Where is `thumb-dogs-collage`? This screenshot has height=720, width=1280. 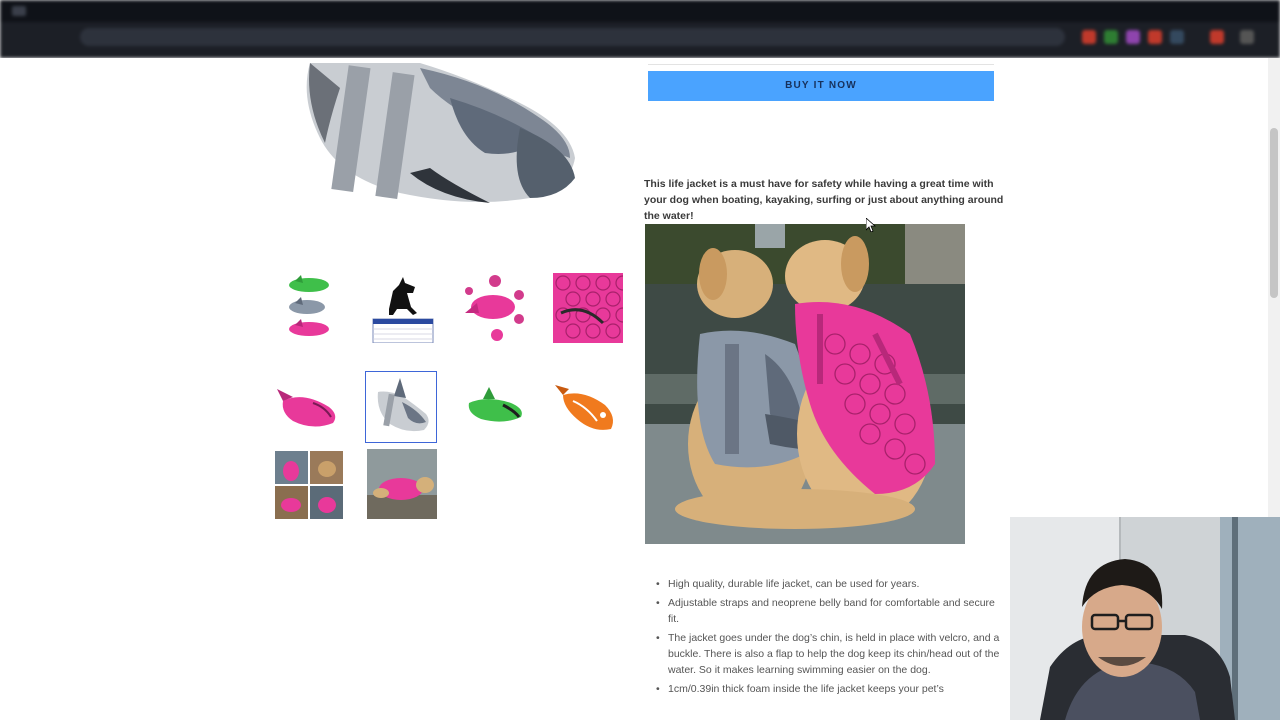
thumb-dogs-collage is located at coordinates (308, 484).